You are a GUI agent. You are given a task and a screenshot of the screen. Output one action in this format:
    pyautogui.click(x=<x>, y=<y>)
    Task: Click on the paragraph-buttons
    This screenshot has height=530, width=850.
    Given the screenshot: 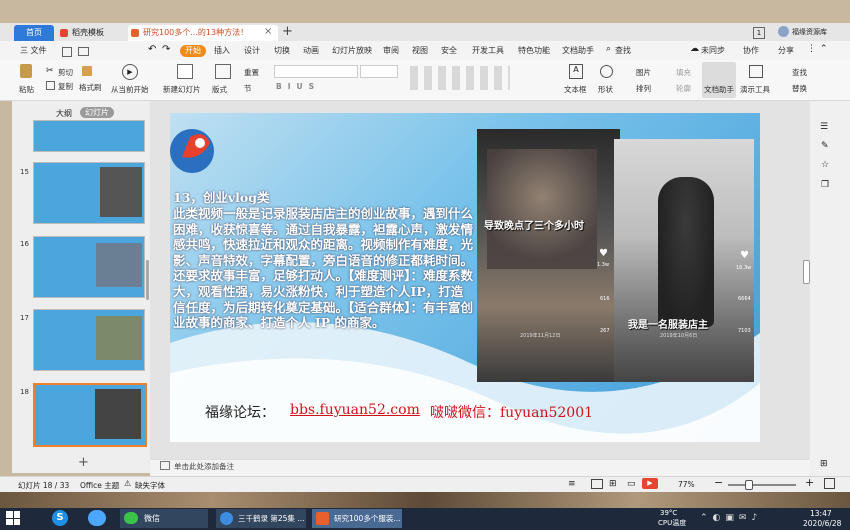 What is the action you would take?
    pyautogui.click(x=460, y=78)
    